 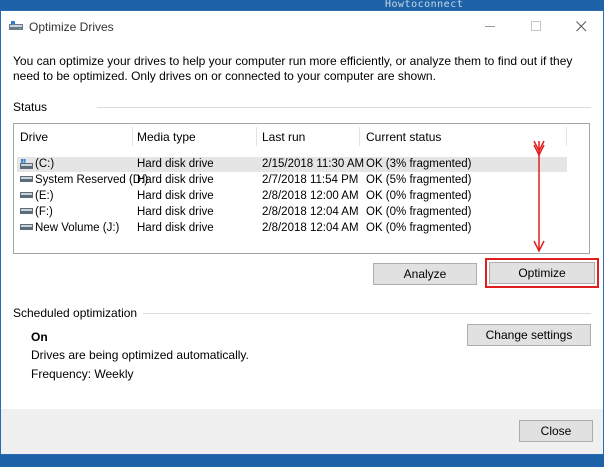 I want to click on scheduled-divider, so click(x=367, y=313).